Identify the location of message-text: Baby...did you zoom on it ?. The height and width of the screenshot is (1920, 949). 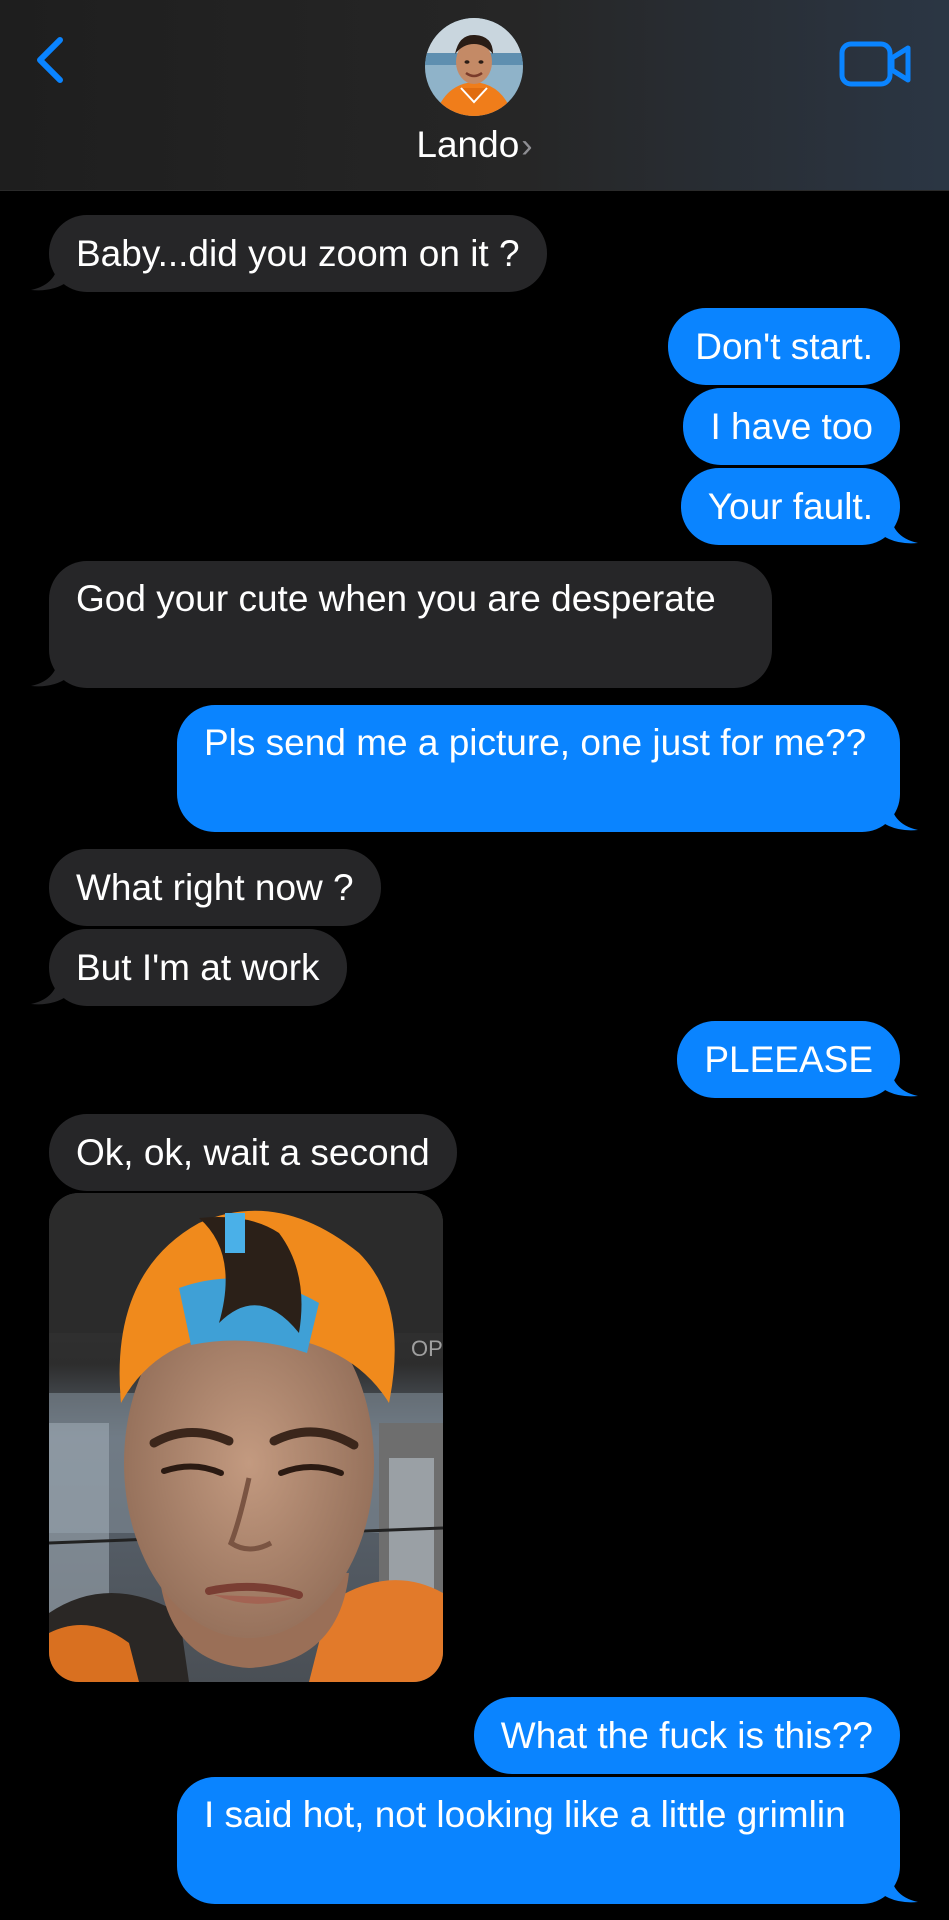
(298, 253).